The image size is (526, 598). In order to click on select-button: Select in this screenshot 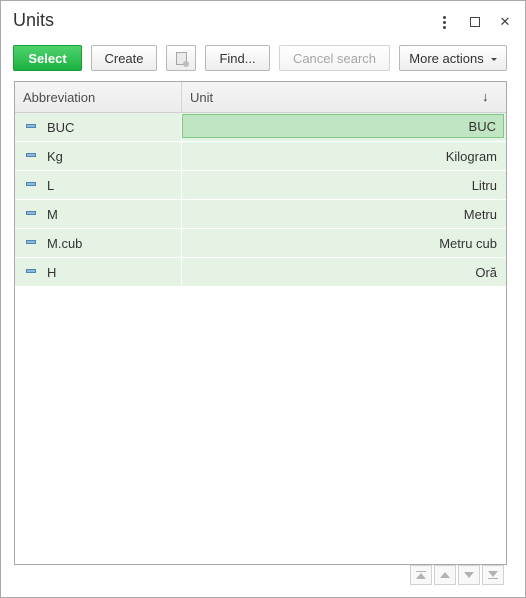, I will do `click(47, 58)`.